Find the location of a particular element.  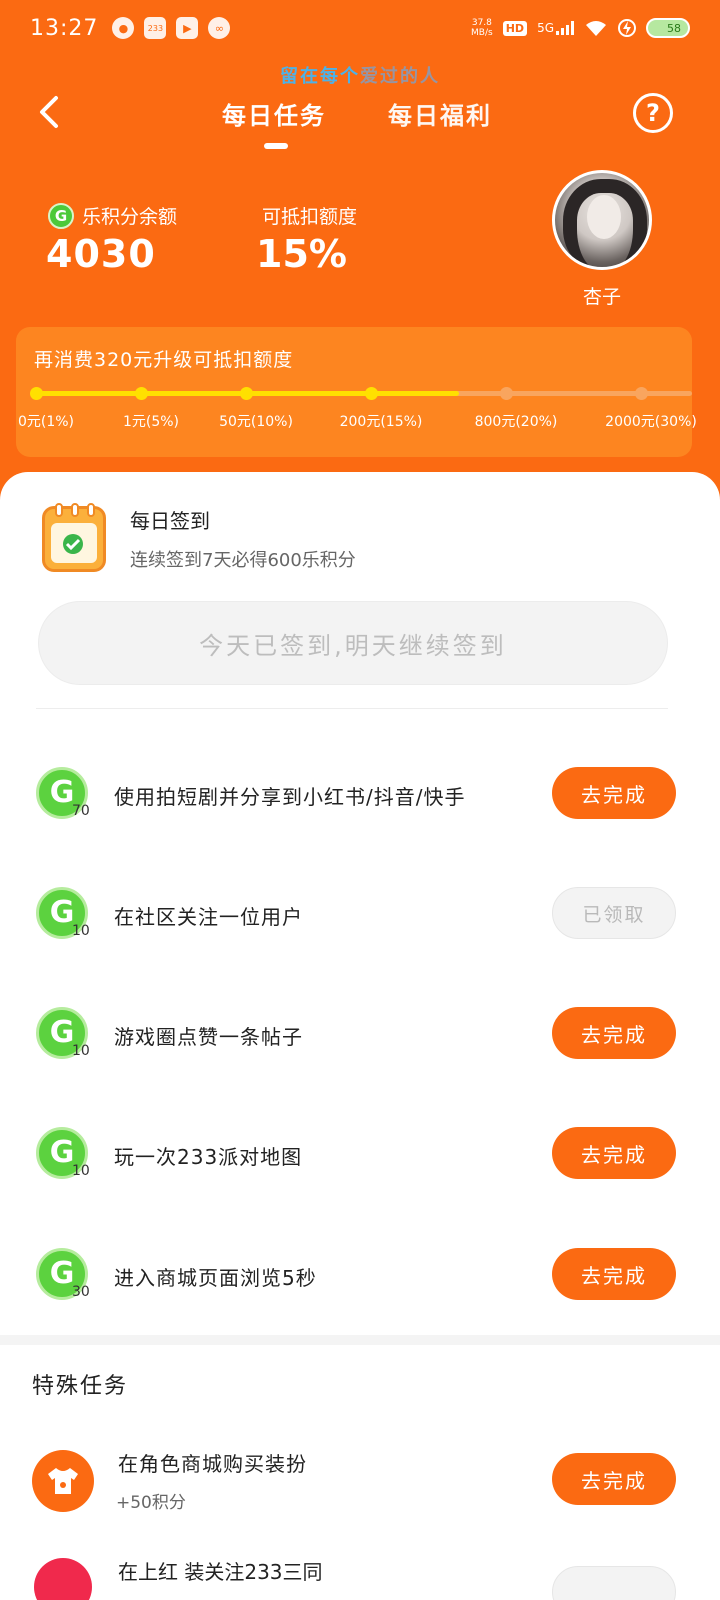

special-task-go-button: 去完成 is located at coordinates (614, 1479).